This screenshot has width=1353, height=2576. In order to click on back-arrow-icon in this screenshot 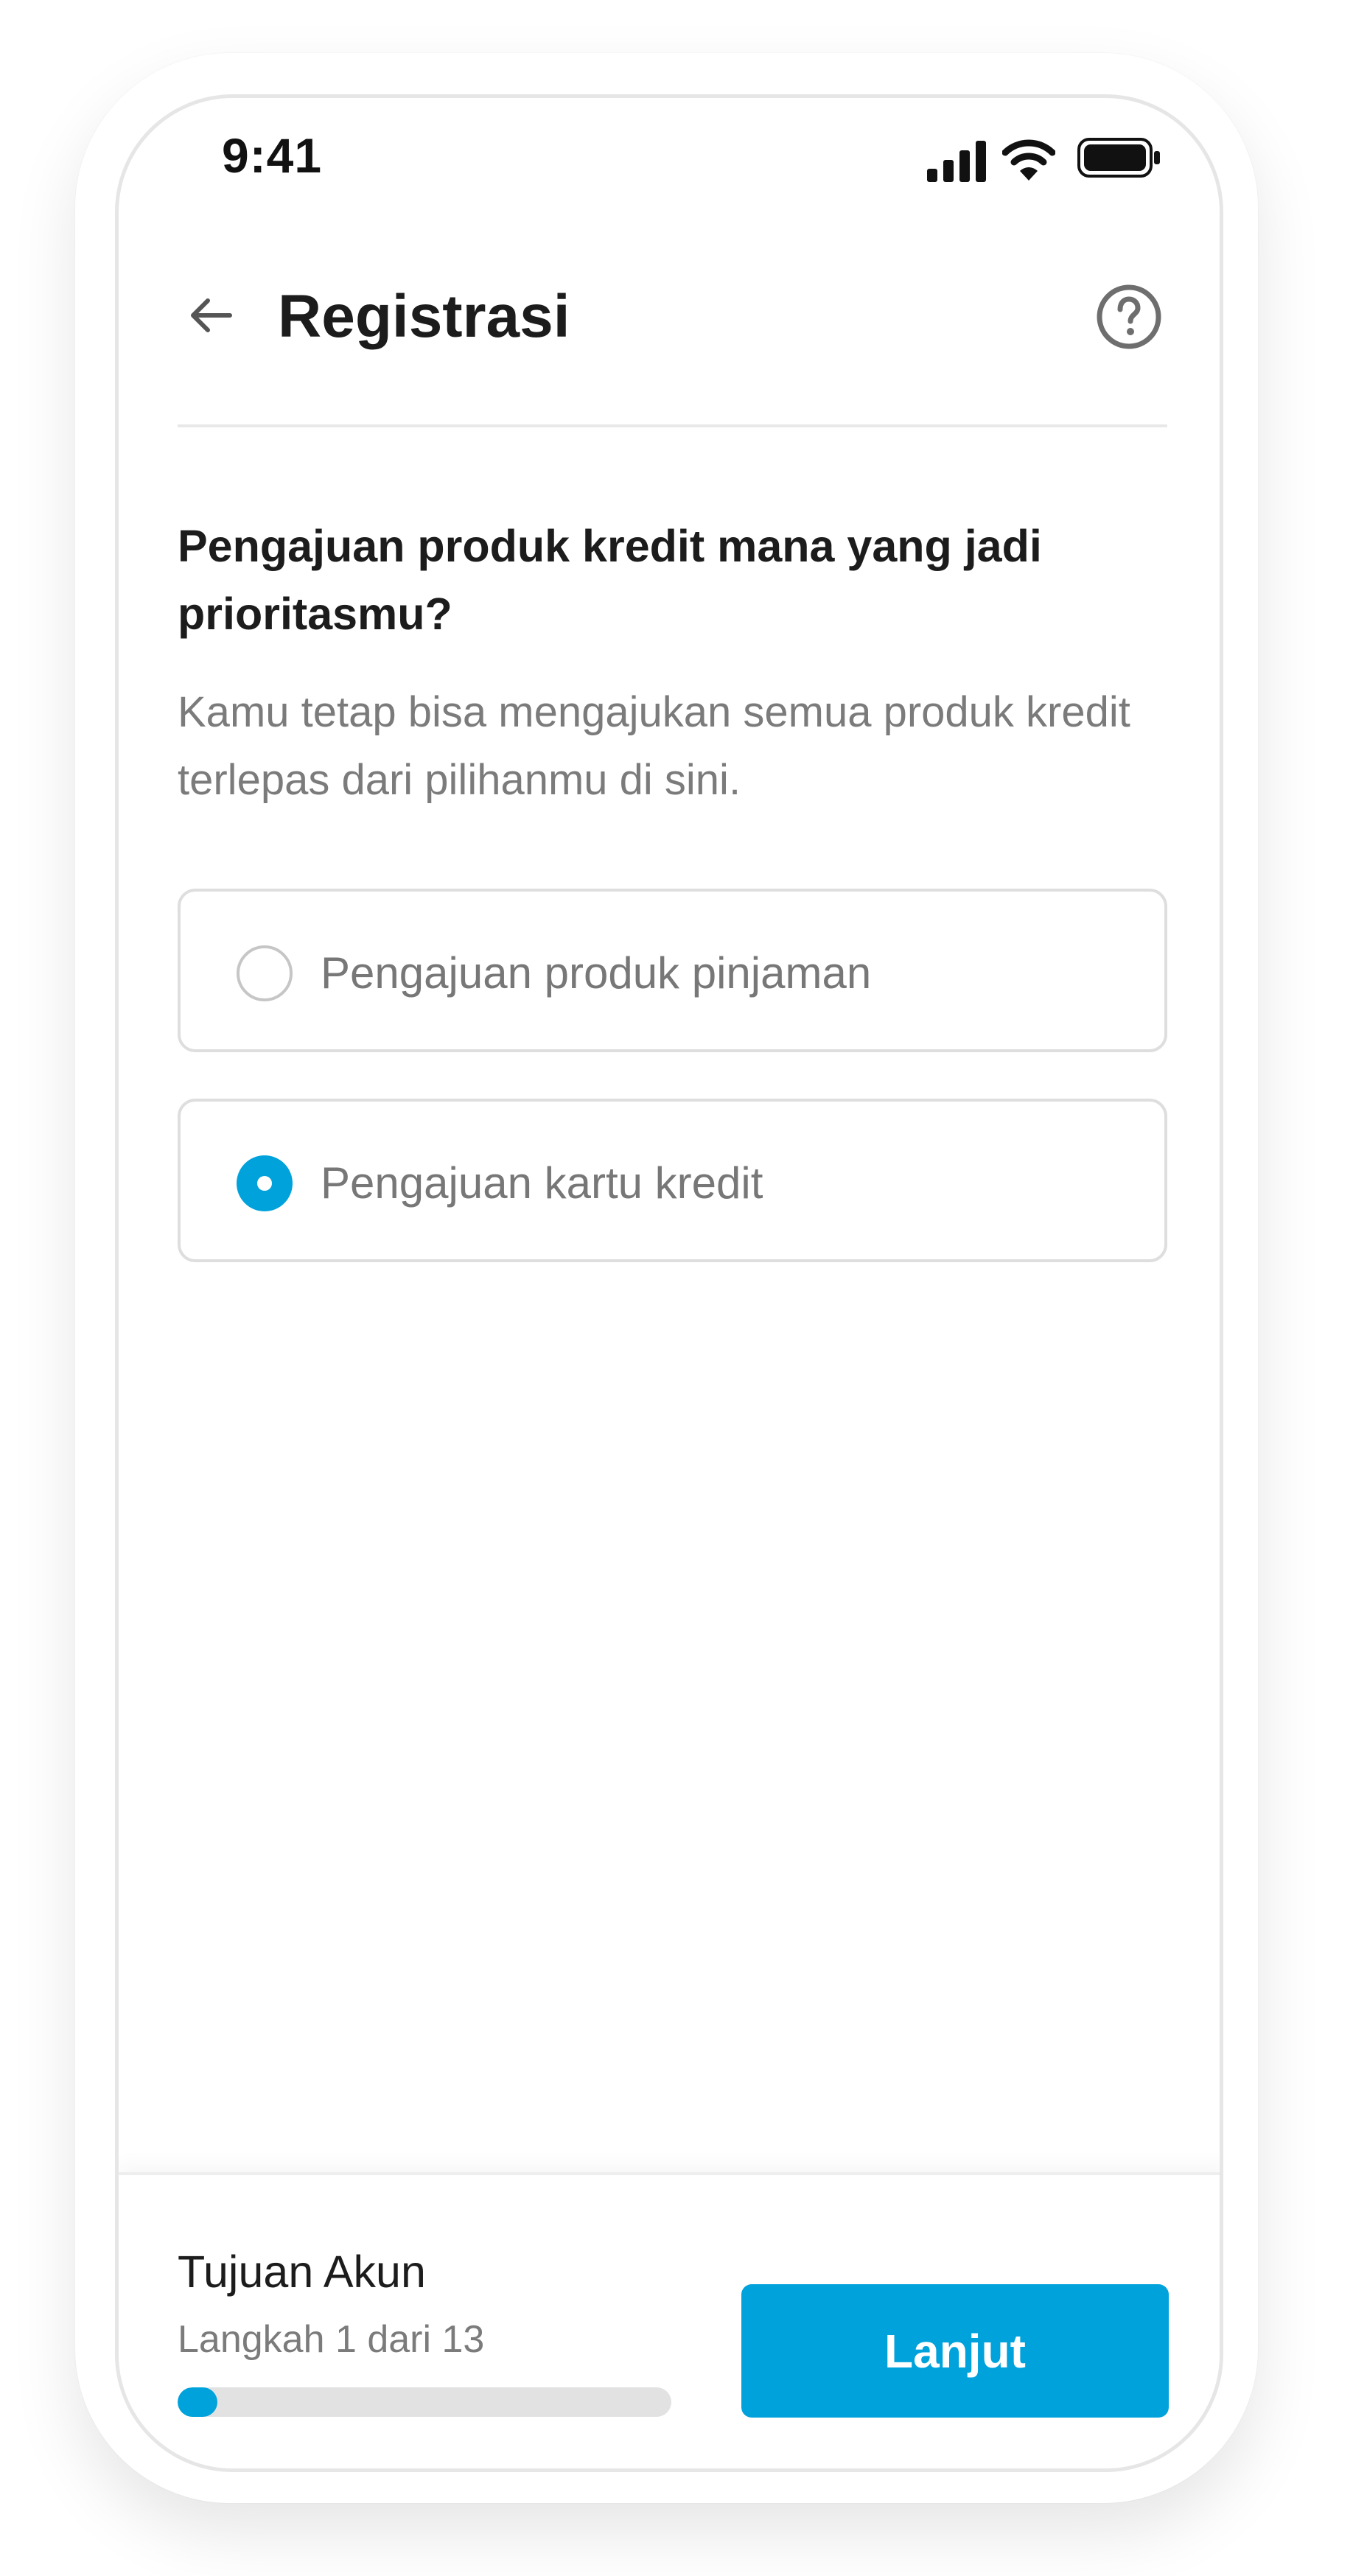, I will do `click(210, 315)`.